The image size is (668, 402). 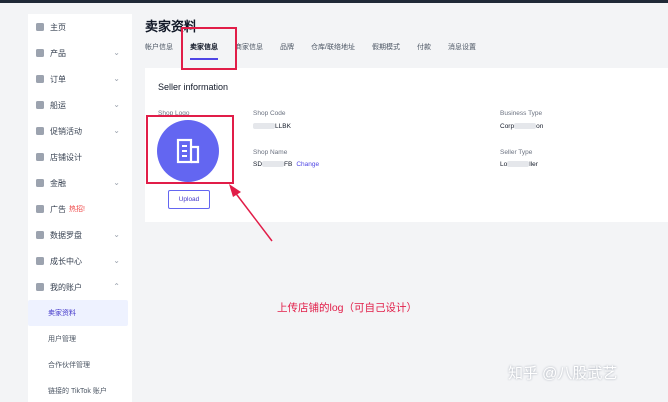 I want to click on annotation-text: 上传店铺的log（可自己设计）, so click(x=347, y=308).